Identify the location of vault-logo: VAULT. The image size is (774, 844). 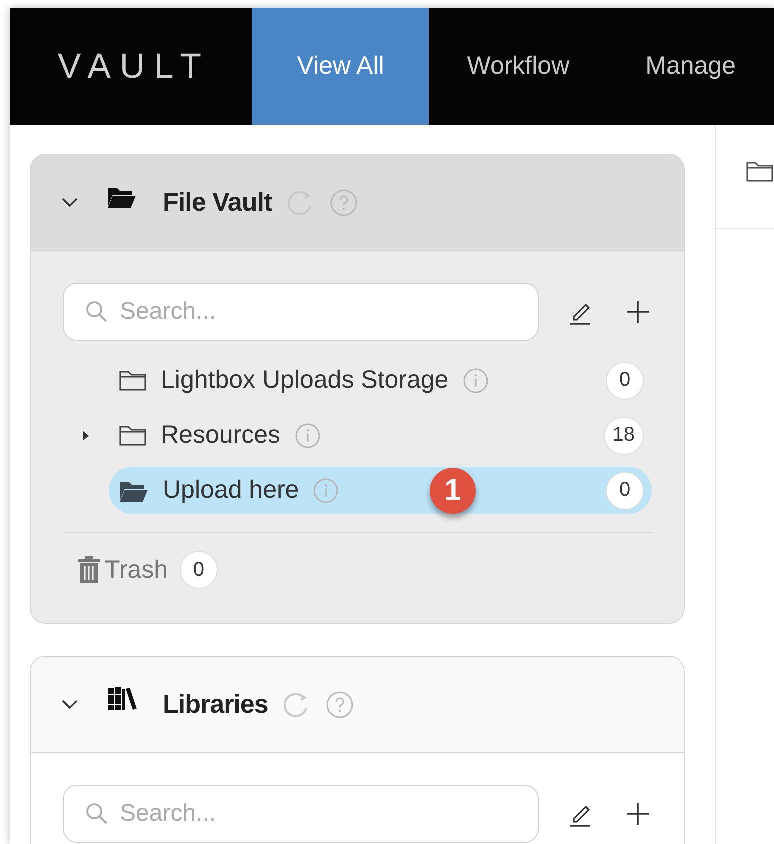
(131, 66).